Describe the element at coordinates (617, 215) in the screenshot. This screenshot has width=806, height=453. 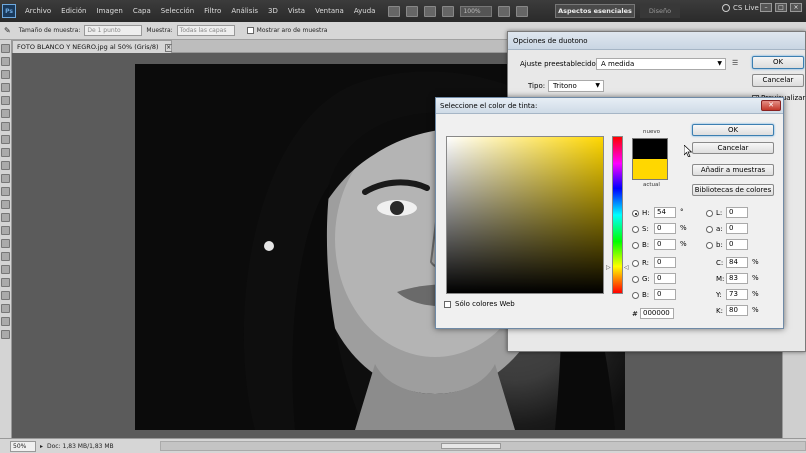
I see `hue-slider` at that location.